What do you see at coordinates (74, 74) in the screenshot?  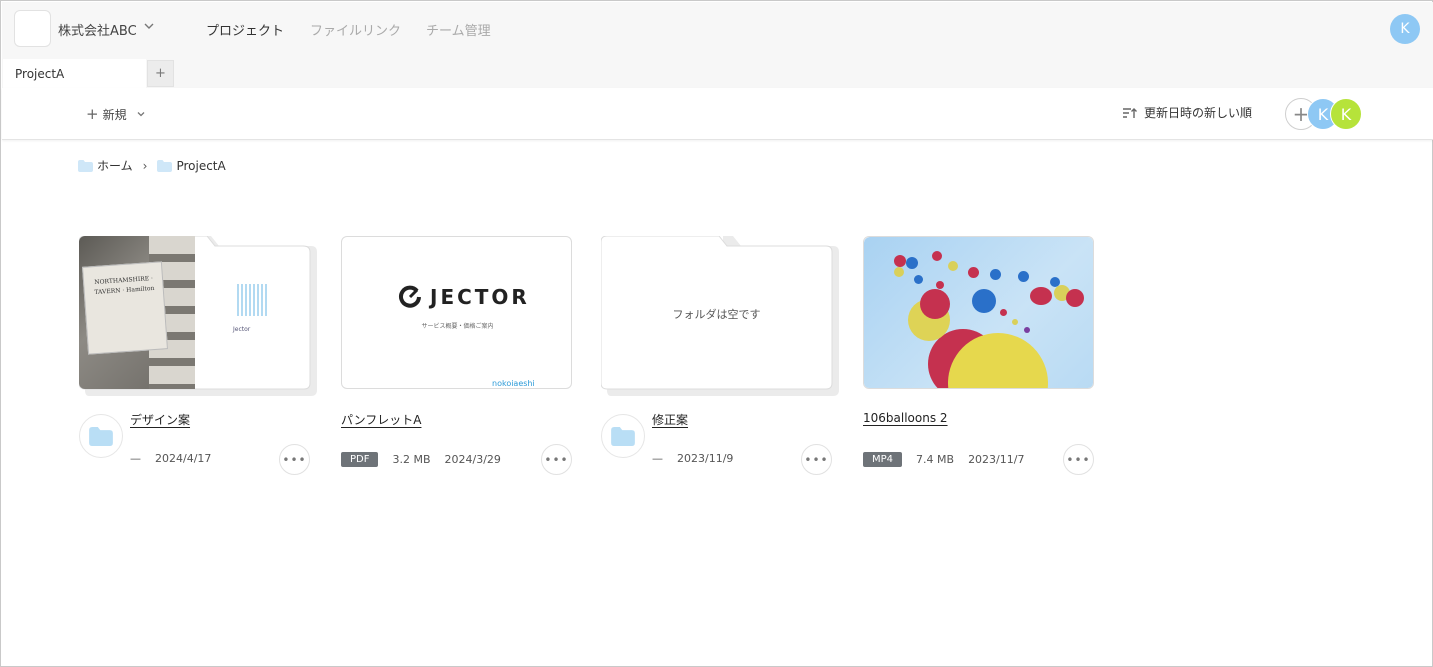 I see `tab-projecta: ProjectA` at bounding box center [74, 74].